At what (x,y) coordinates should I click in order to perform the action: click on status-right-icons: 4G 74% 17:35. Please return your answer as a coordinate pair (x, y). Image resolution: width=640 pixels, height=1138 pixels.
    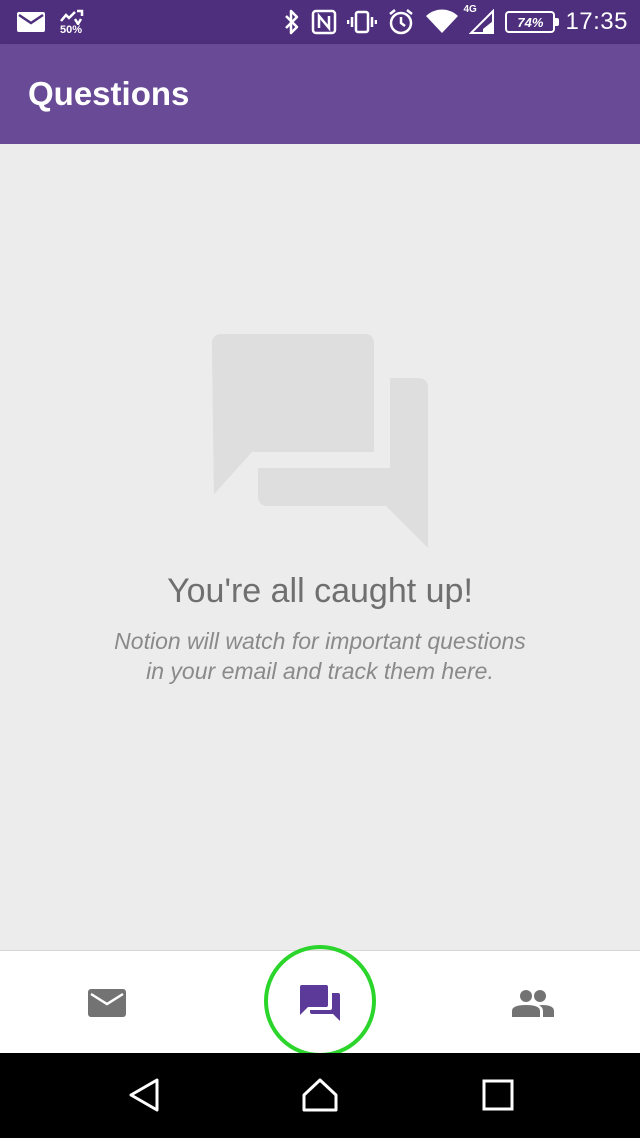
    Looking at the image, I should click on (455, 20).